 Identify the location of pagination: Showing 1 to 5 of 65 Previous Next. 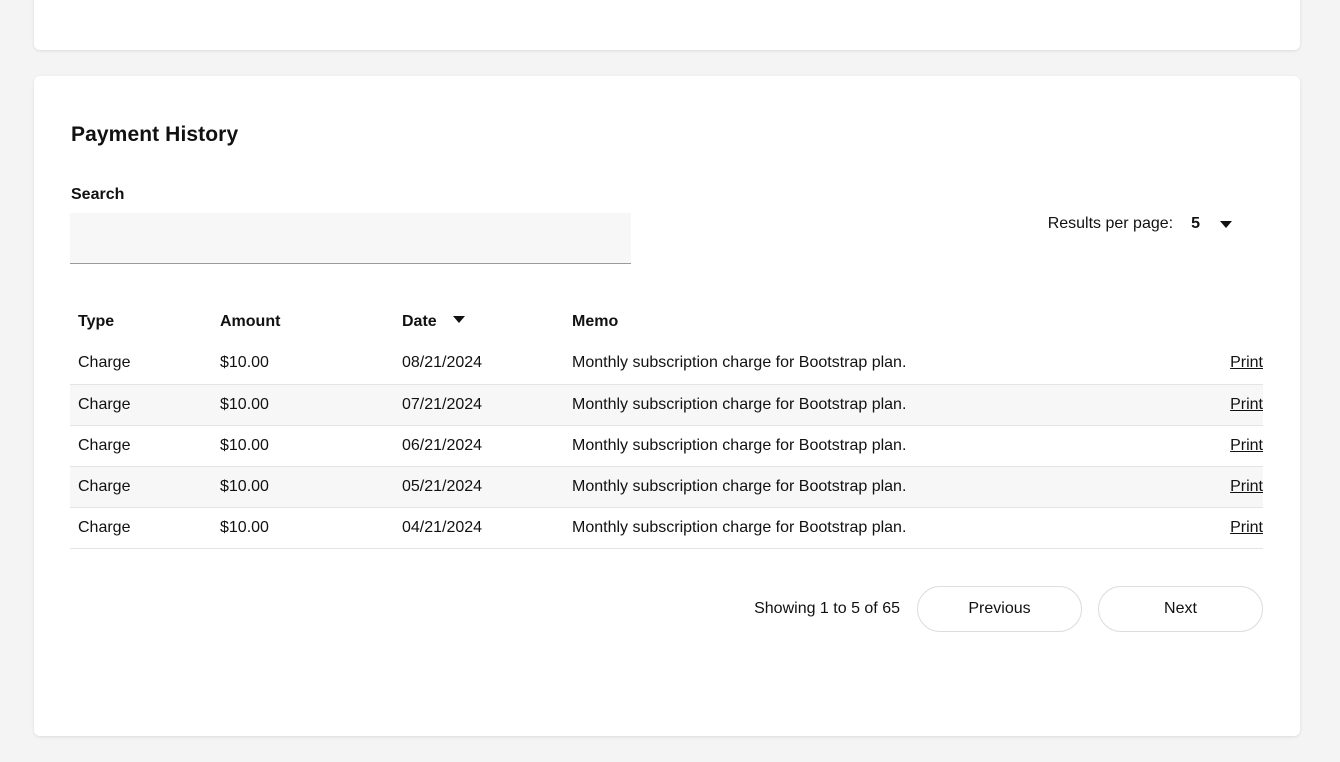
(1008, 609).